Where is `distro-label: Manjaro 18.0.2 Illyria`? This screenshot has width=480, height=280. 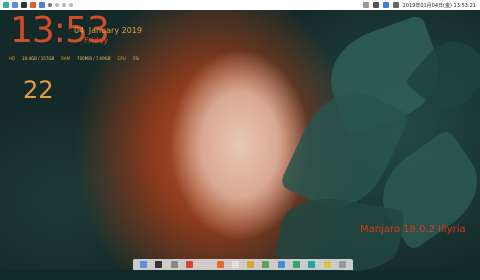
distro-label: Manjaro 18.0.2 Illyria is located at coordinates (413, 229).